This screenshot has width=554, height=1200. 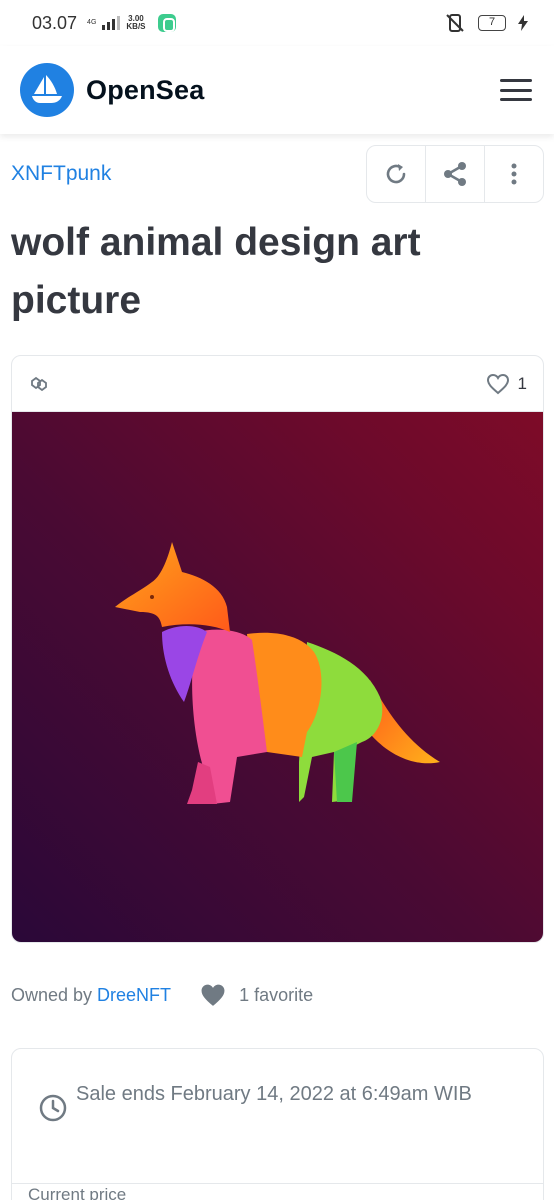 I want to click on notification-app-icon, so click(x=166, y=23).